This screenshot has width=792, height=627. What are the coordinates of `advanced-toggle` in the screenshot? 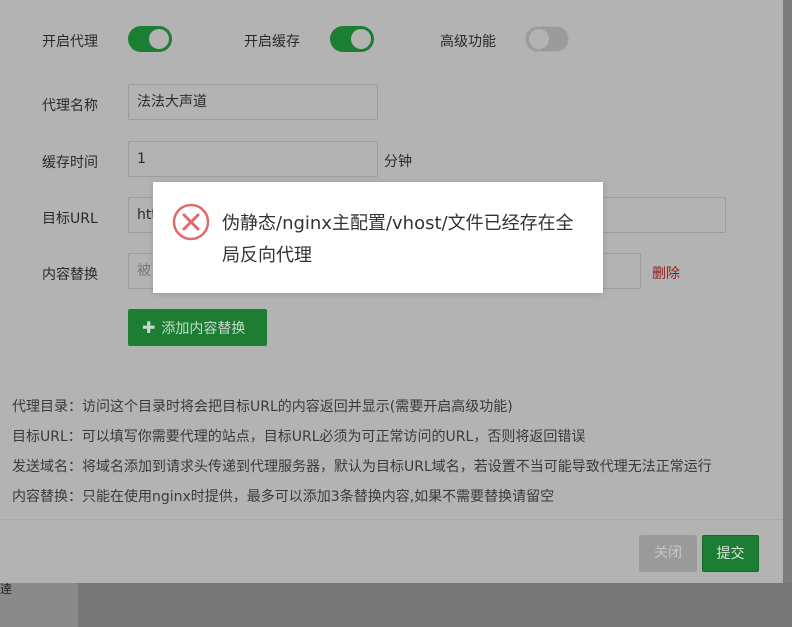 It's located at (547, 39).